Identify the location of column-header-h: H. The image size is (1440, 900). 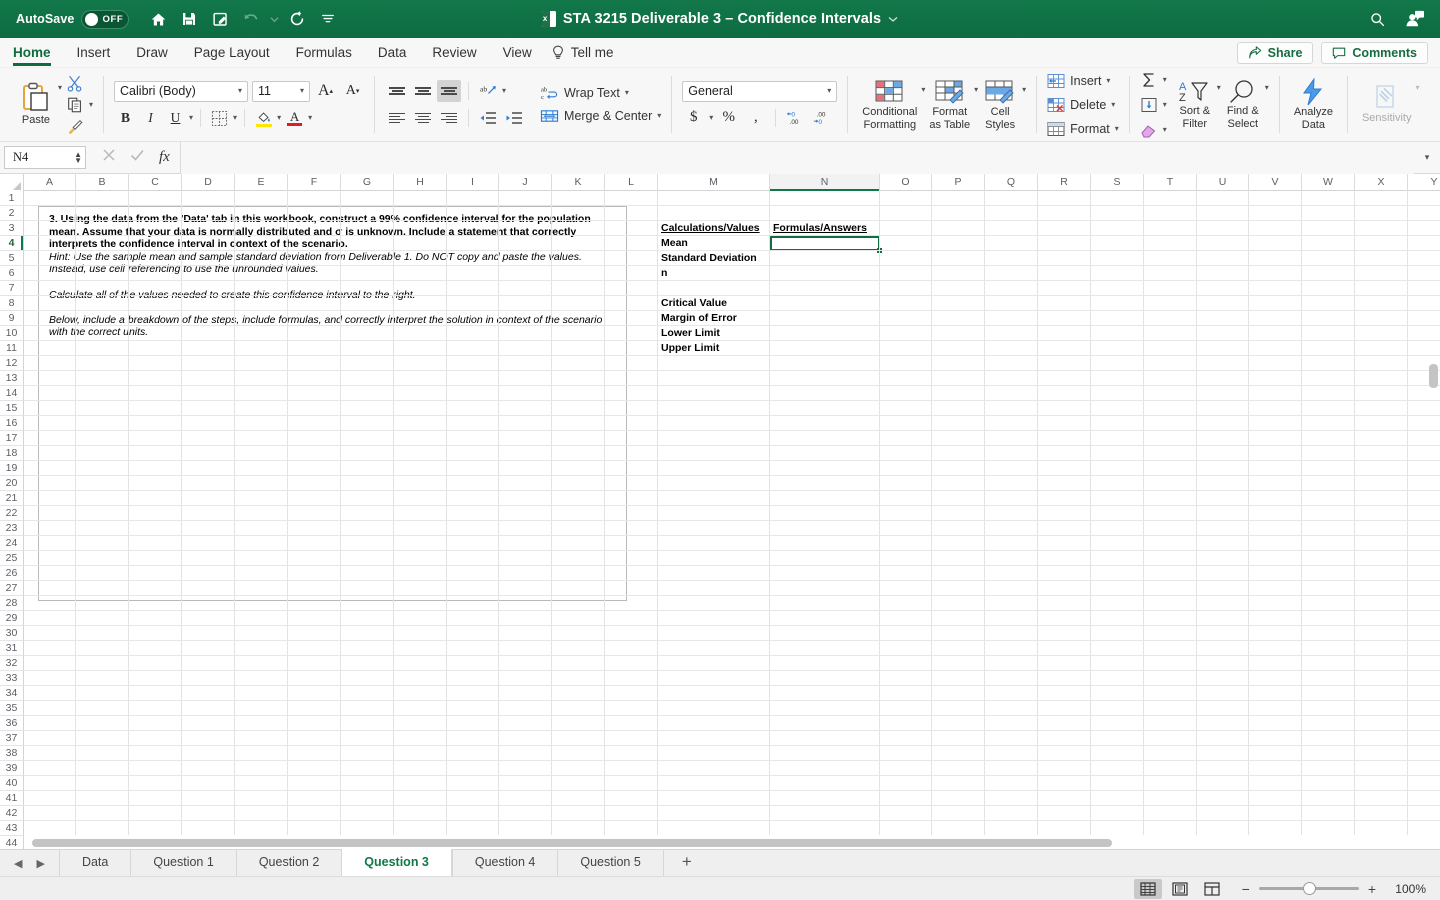
(420, 182).